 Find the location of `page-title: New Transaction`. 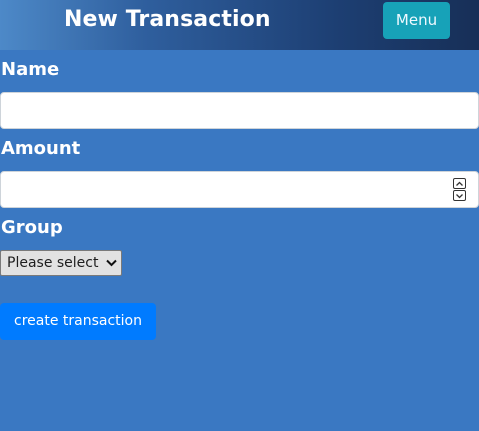

page-title: New Transaction is located at coordinates (167, 19).